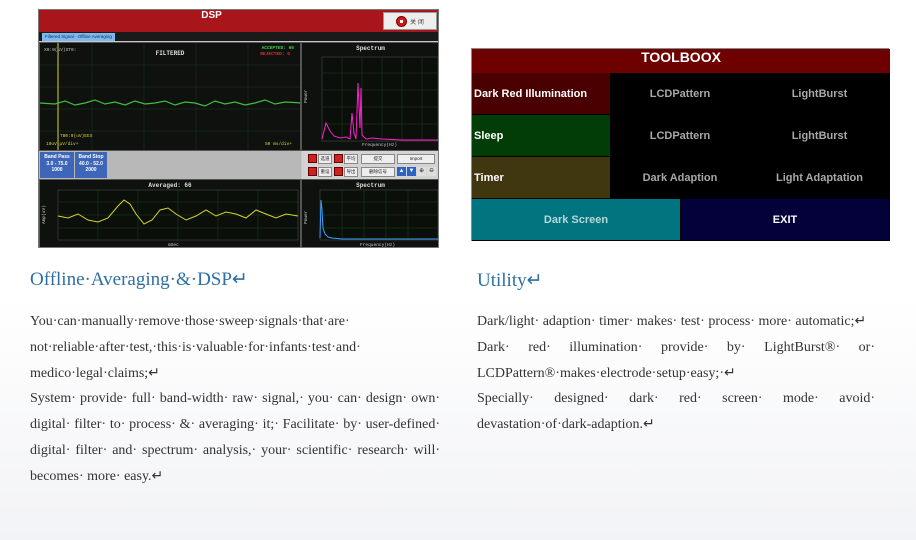 This screenshot has width=916, height=540. I want to click on spectrum2-xlabel: Frequency(Hz), so click(378, 245).